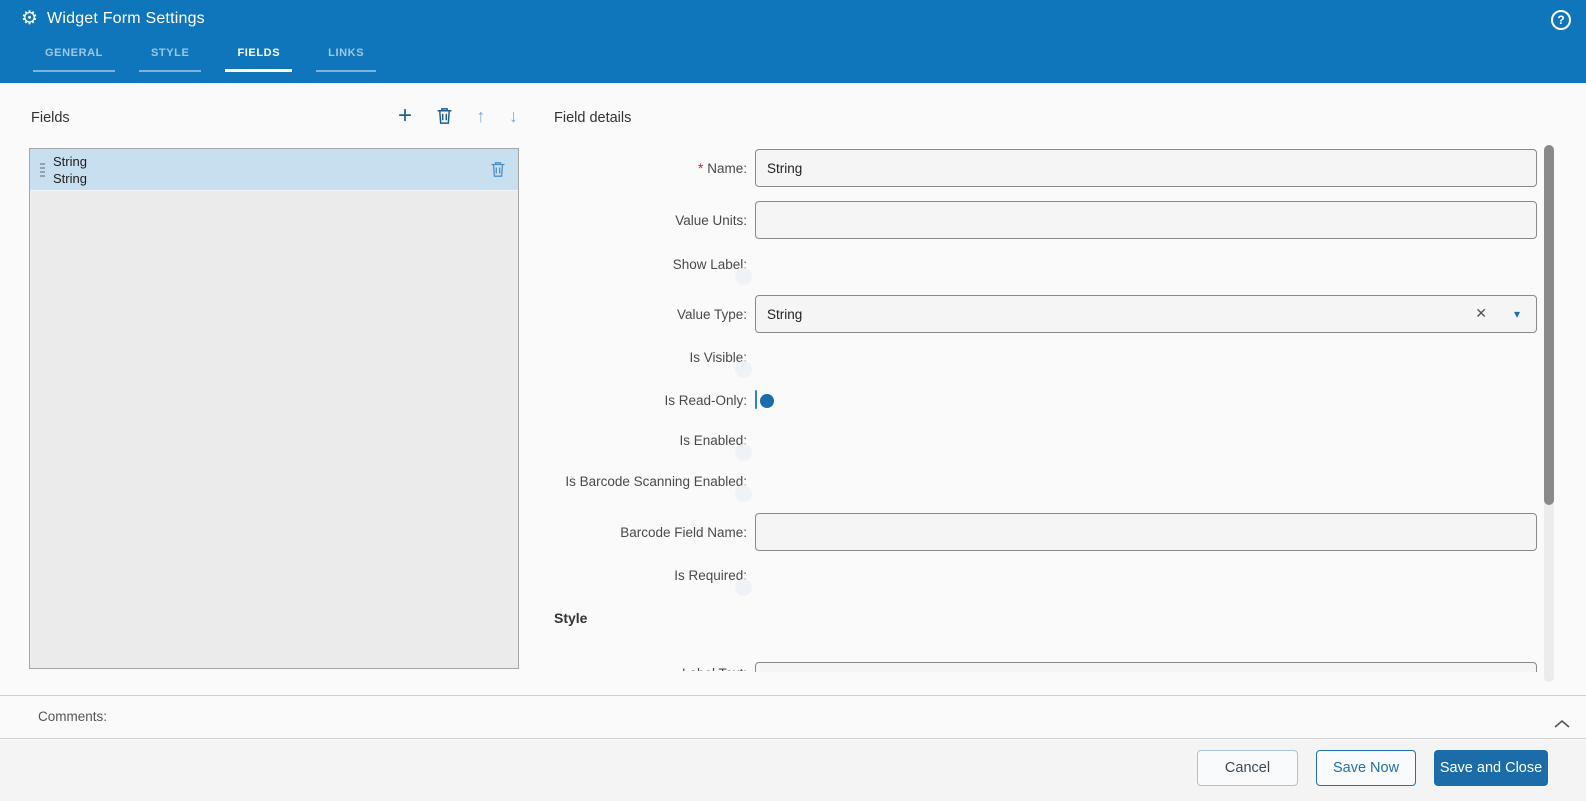 The height and width of the screenshot is (801, 1586). What do you see at coordinates (74, 59) in the screenshot?
I see `tab-general: GENERAL` at bounding box center [74, 59].